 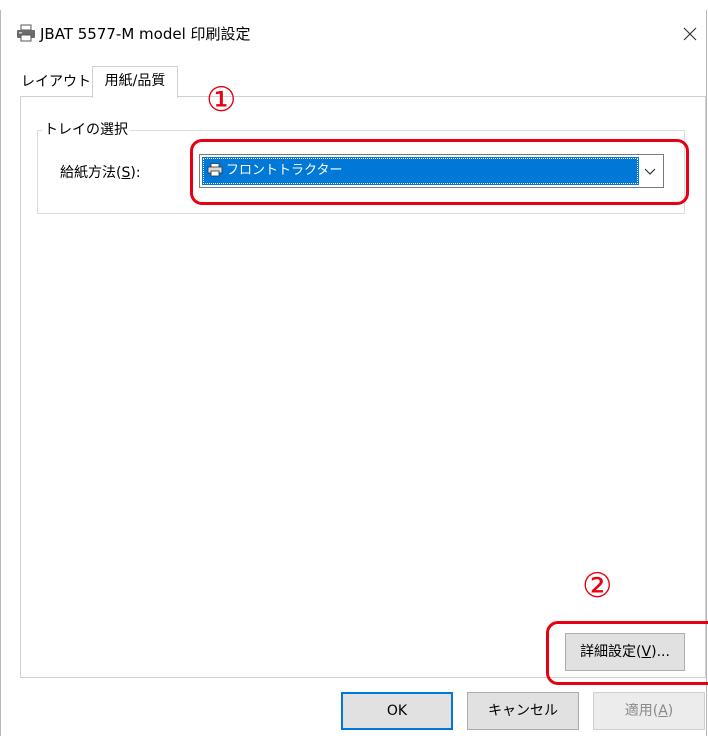 What do you see at coordinates (523, 711) in the screenshot?
I see `cancel-button: キャンセル` at bounding box center [523, 711].